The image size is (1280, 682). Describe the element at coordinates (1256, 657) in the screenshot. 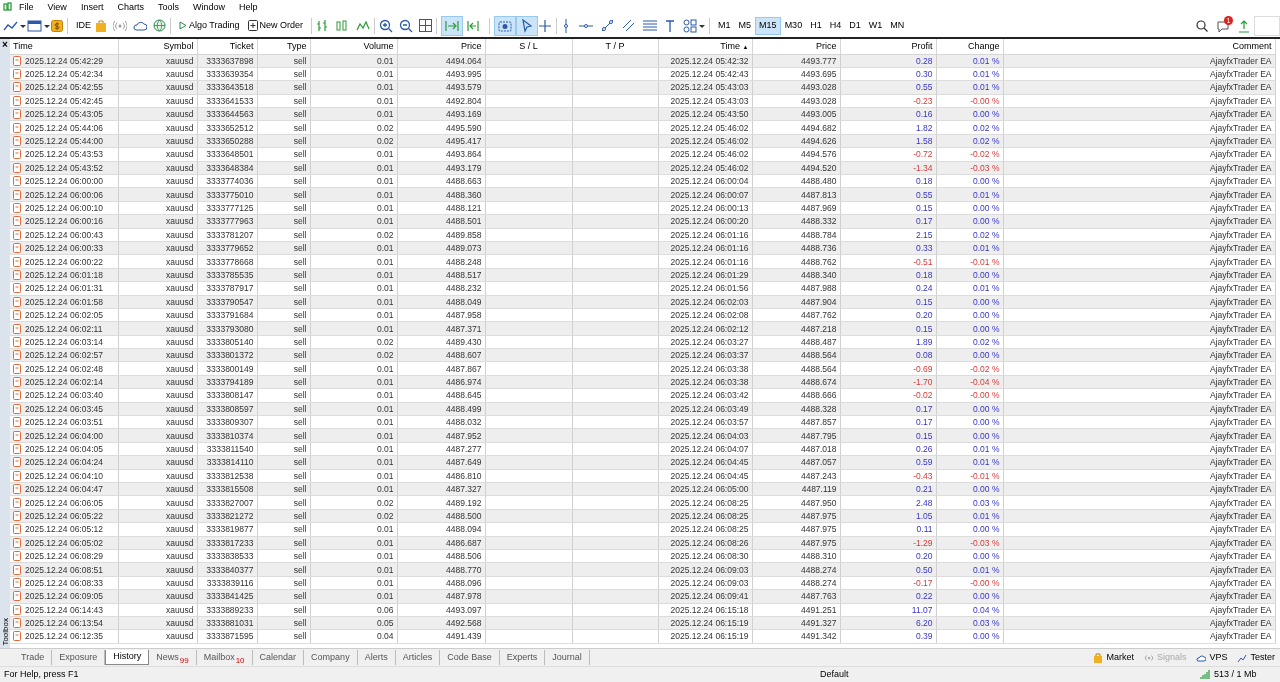

I see `service-tab: Tester` at that location.